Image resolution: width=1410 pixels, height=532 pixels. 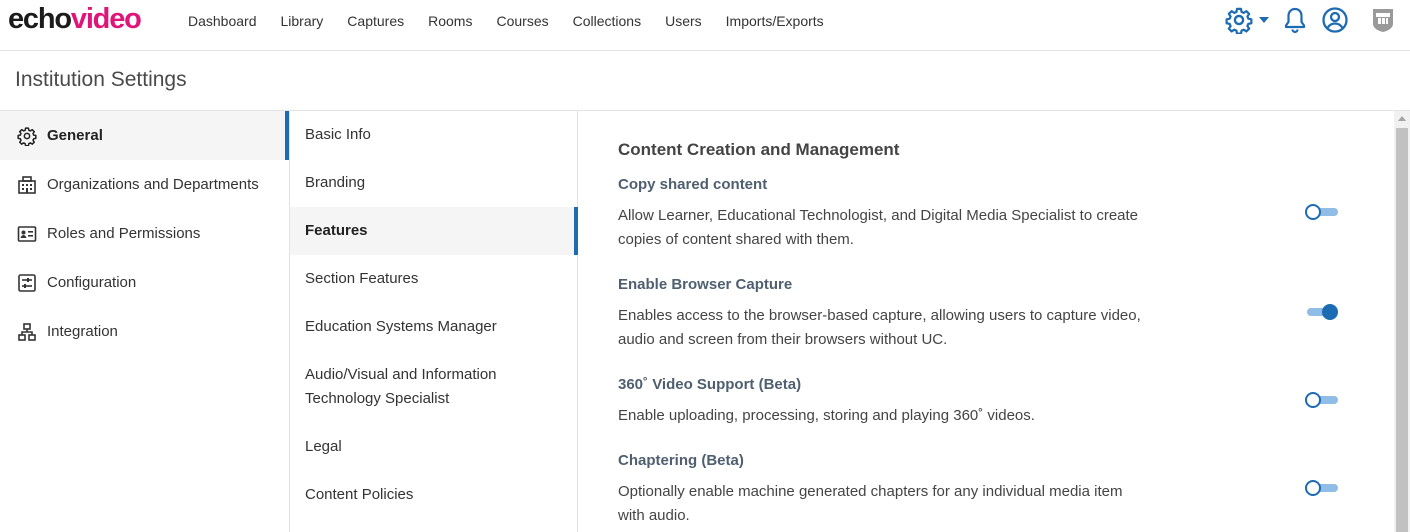 What do you see at coordinates (450, 21) in the screenshot?
I see `nav-rooms: Rooms` at bounding box center [450, 21].